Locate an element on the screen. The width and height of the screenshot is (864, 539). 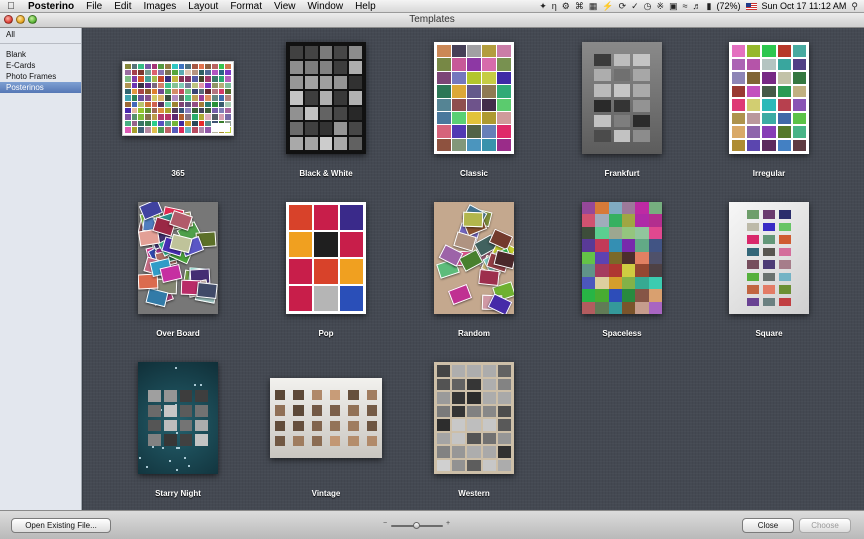
template-frankfurt: Frankfurt is located at coordinates (622, 111).